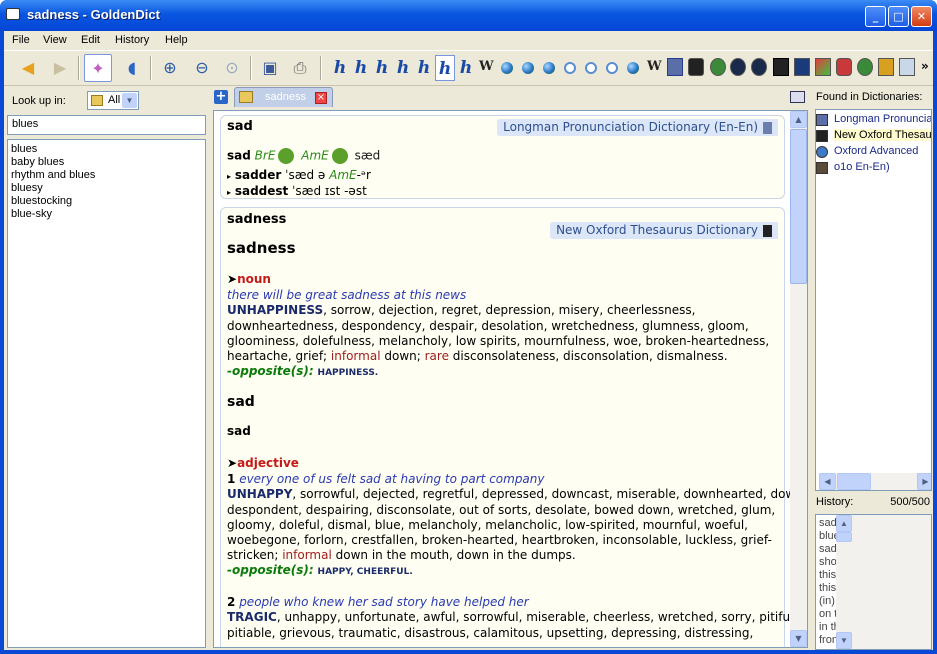  Describe the element at coordinates (468, 15) in the screenshot. I see `title-bar: sadness - GoldenDict _ □ ✕` at that location.